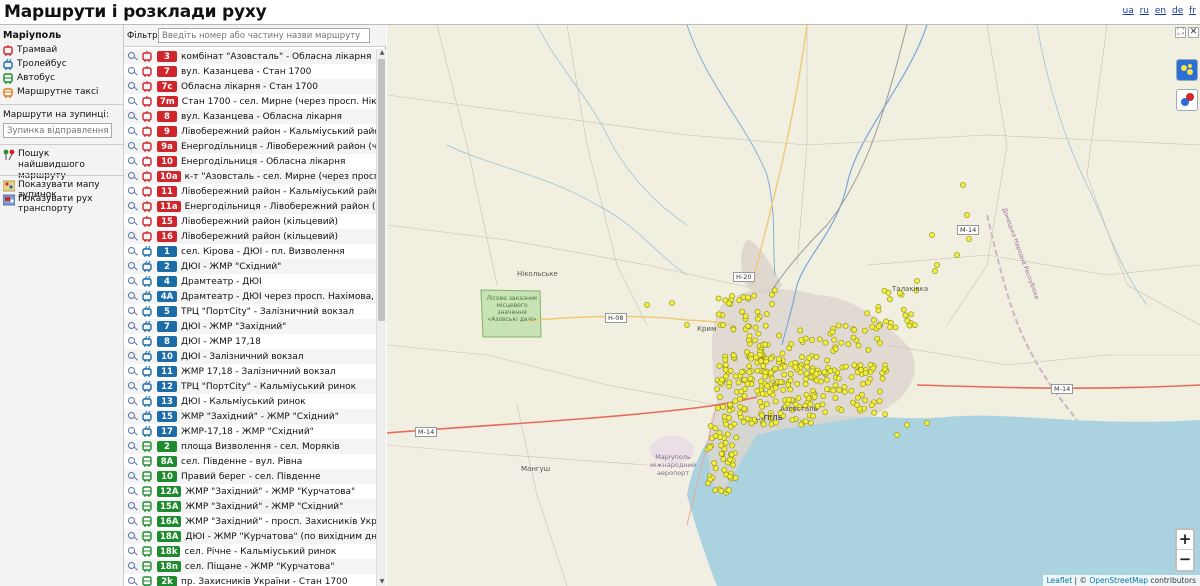 This screenshot has height=586, width=1200. Describe the element at coordinates (1185, 540) in the screenshot. I see `zoom-in-button: +` at that location.